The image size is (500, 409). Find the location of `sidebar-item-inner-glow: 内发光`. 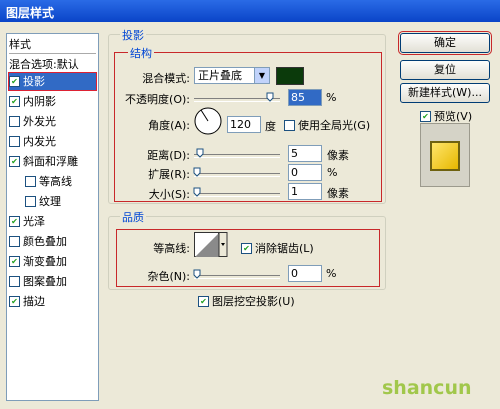

sidebar-item-inner-glow: 内发光 is located at coordinates (52, 141).